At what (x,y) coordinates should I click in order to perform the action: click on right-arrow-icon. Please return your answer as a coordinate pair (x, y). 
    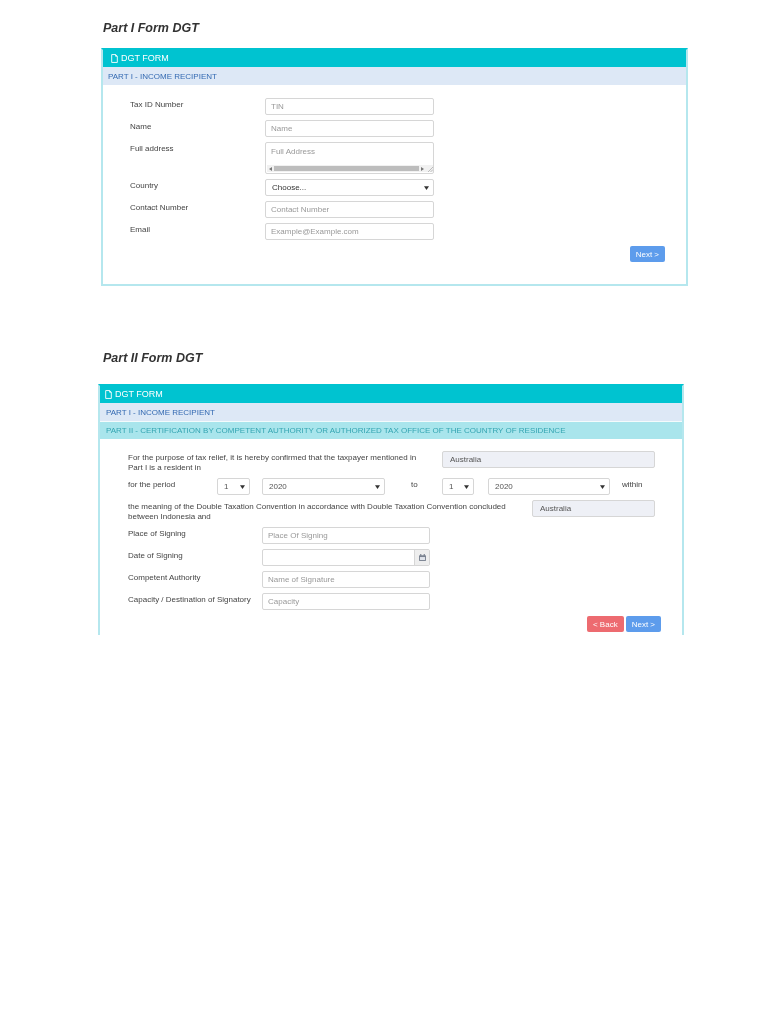
    Looking at the image, I should click on (422, 168).